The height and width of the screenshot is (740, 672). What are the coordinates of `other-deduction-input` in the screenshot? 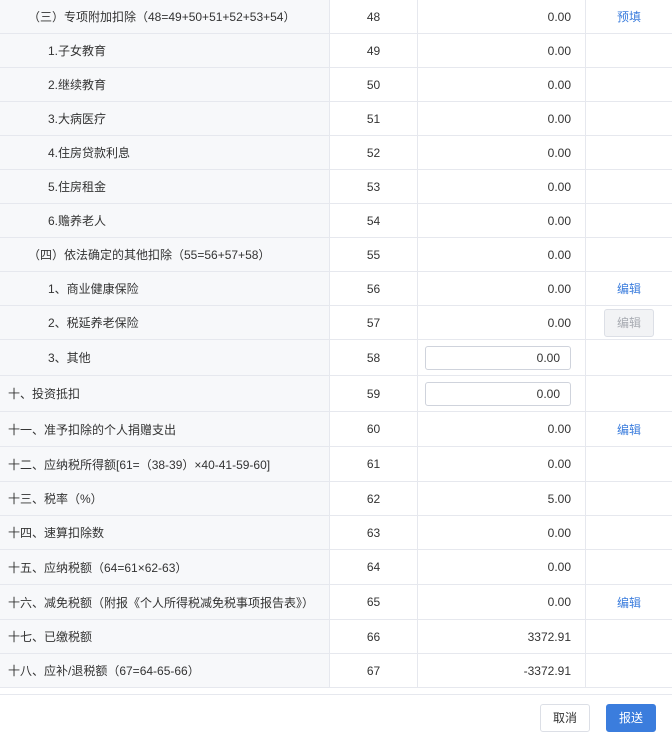 It's located at (498, 357).